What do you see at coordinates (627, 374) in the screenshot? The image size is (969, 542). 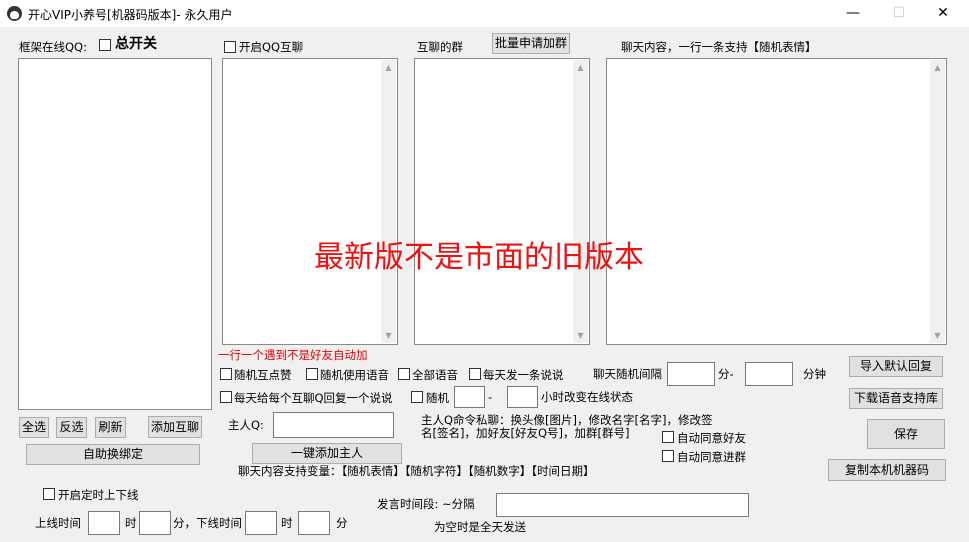 I see `random-interval-label: 聊天随机间隔` at bounding box center [627, 374].